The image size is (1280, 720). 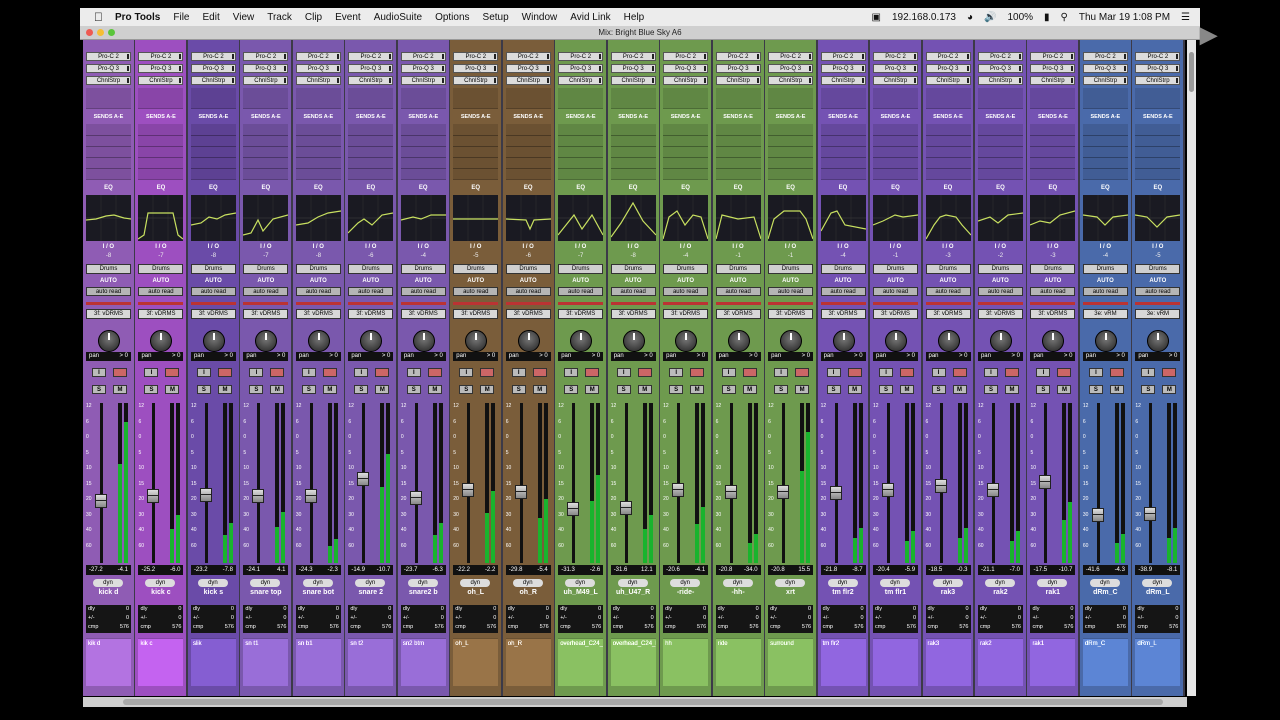 I want to click on menu-setup: Setup, so click(x=496, y=17).